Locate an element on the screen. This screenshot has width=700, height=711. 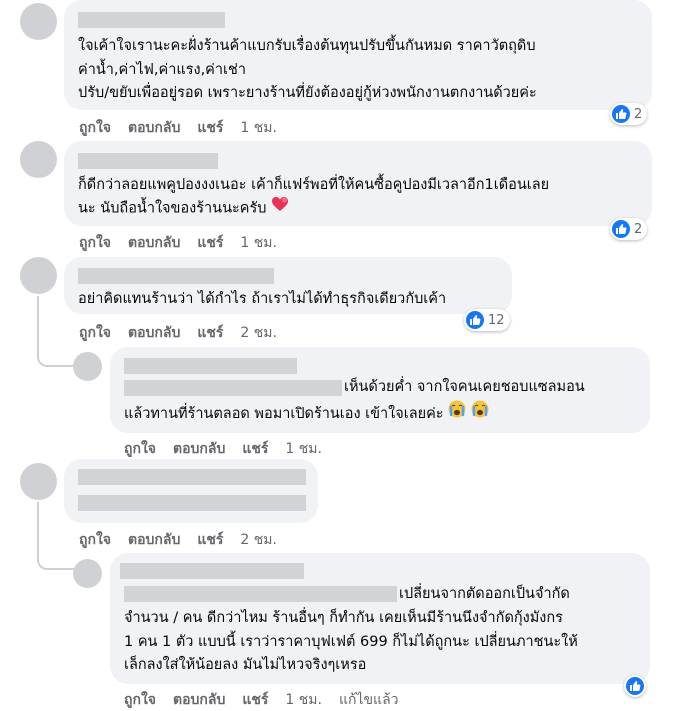
reaction-count: 12 is located at coordinates (496, 320).